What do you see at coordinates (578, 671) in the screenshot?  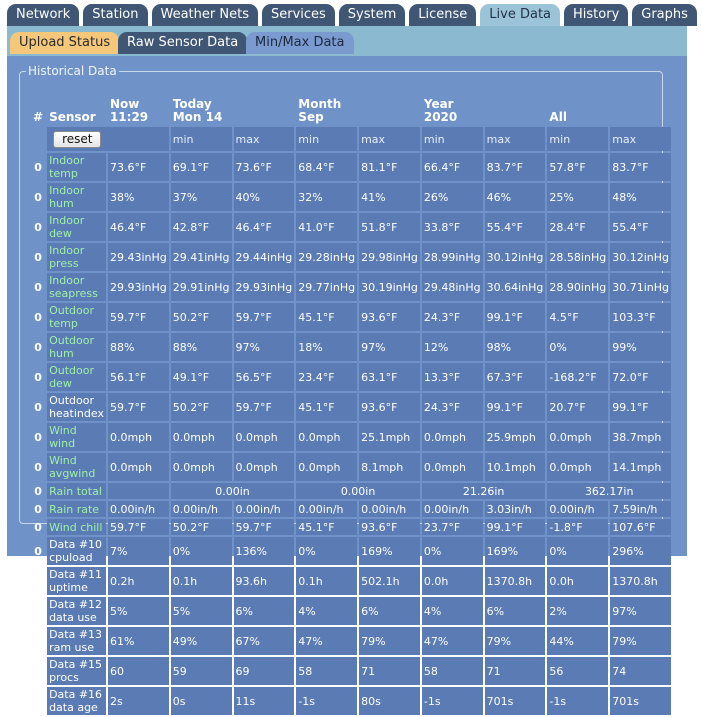 I see `all-min-value: 56` at bounding box center [578, 671].